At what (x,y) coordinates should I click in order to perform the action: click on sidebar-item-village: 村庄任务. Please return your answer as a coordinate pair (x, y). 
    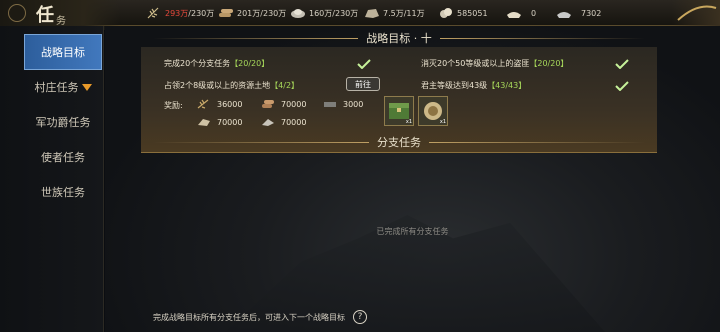
    Looking at the image, I should click on (63, 87).